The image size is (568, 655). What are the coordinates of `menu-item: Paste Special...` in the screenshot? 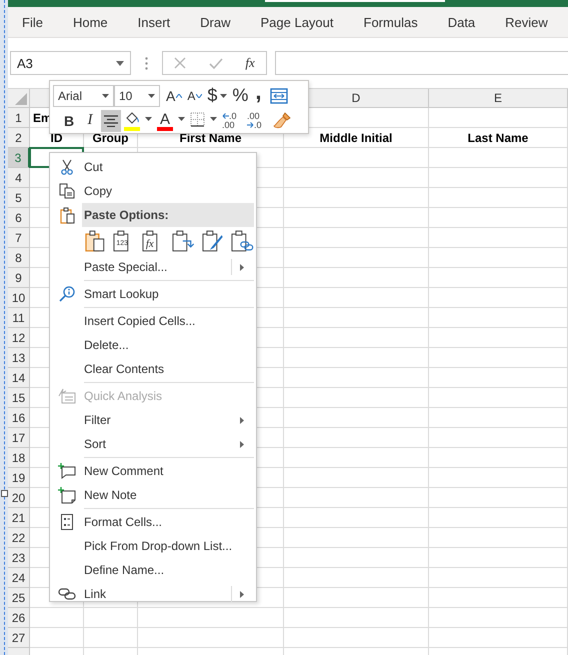 It's located at (153, 267).